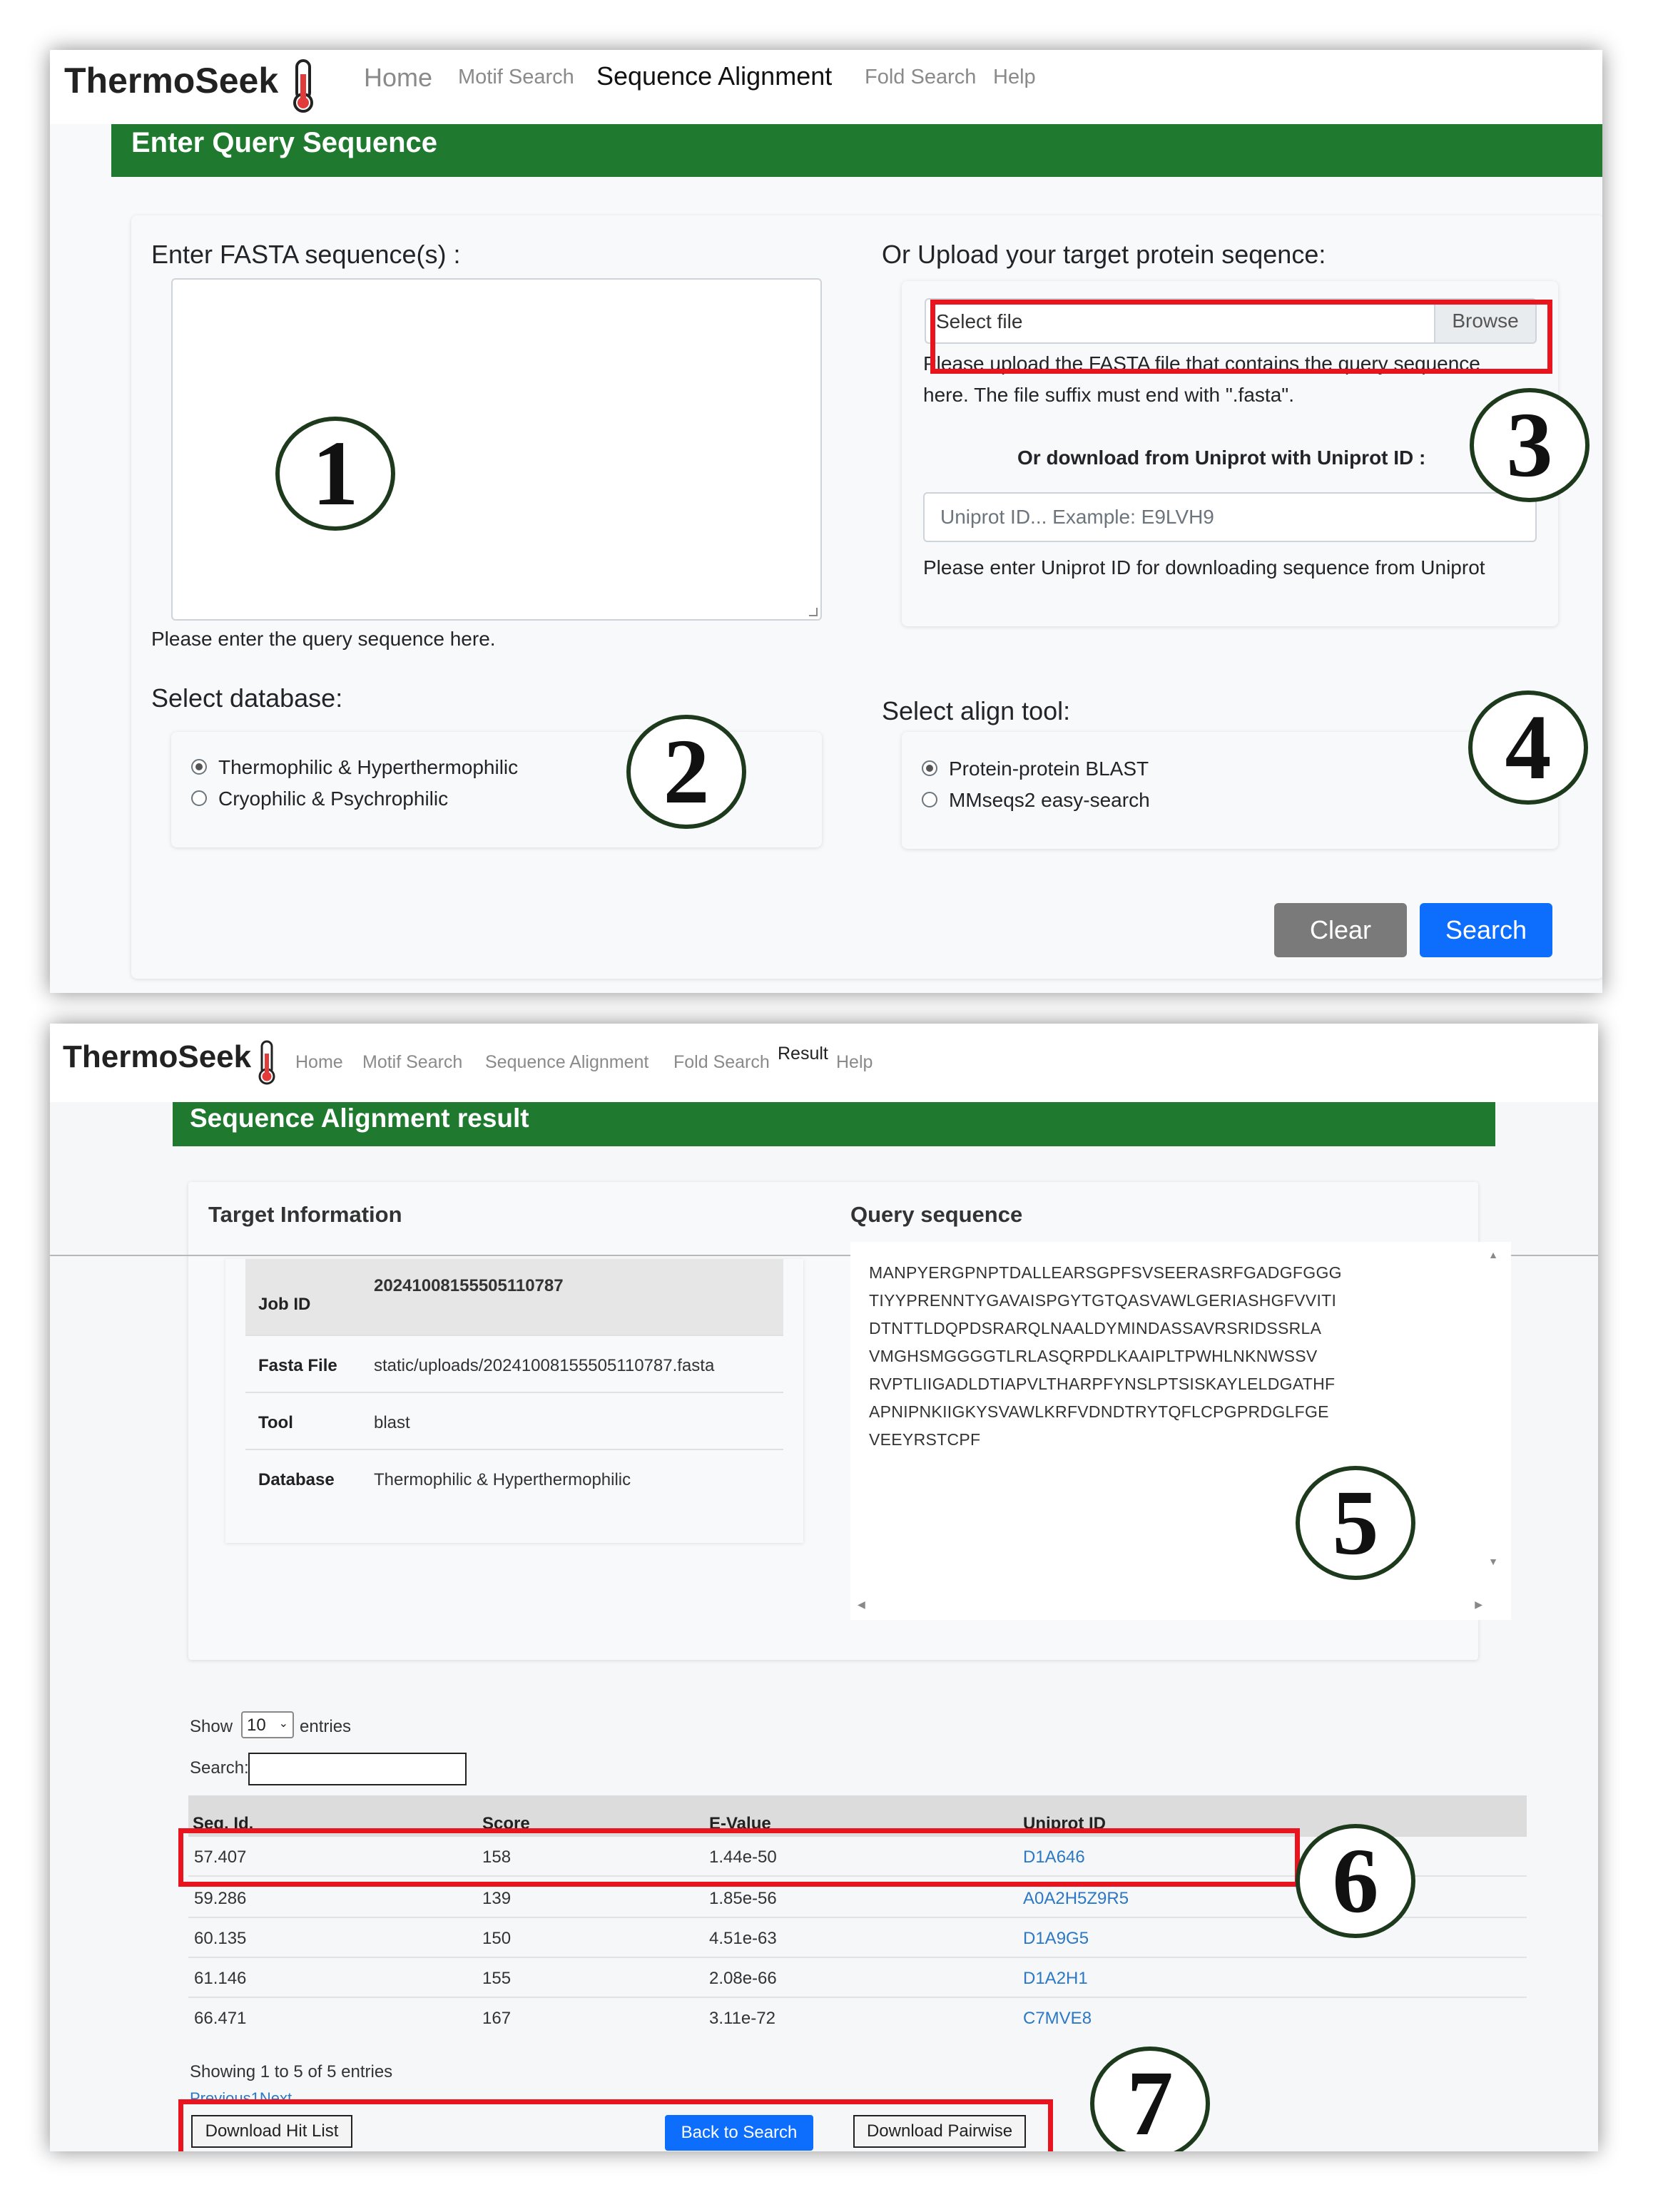  I want to click on scroll-down-arrow-icon: ▼, so click(1493, 1561).